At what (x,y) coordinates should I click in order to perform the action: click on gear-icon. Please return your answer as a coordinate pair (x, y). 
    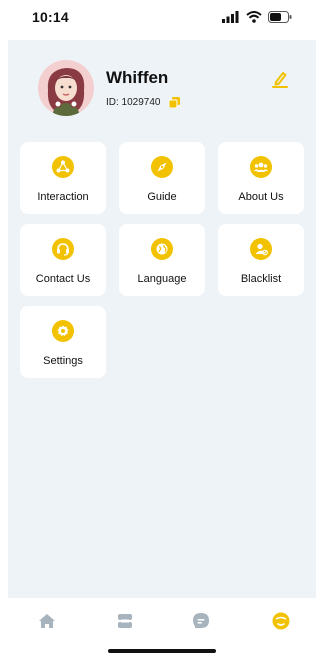
    Looking at the image, I should click on (63, 331).